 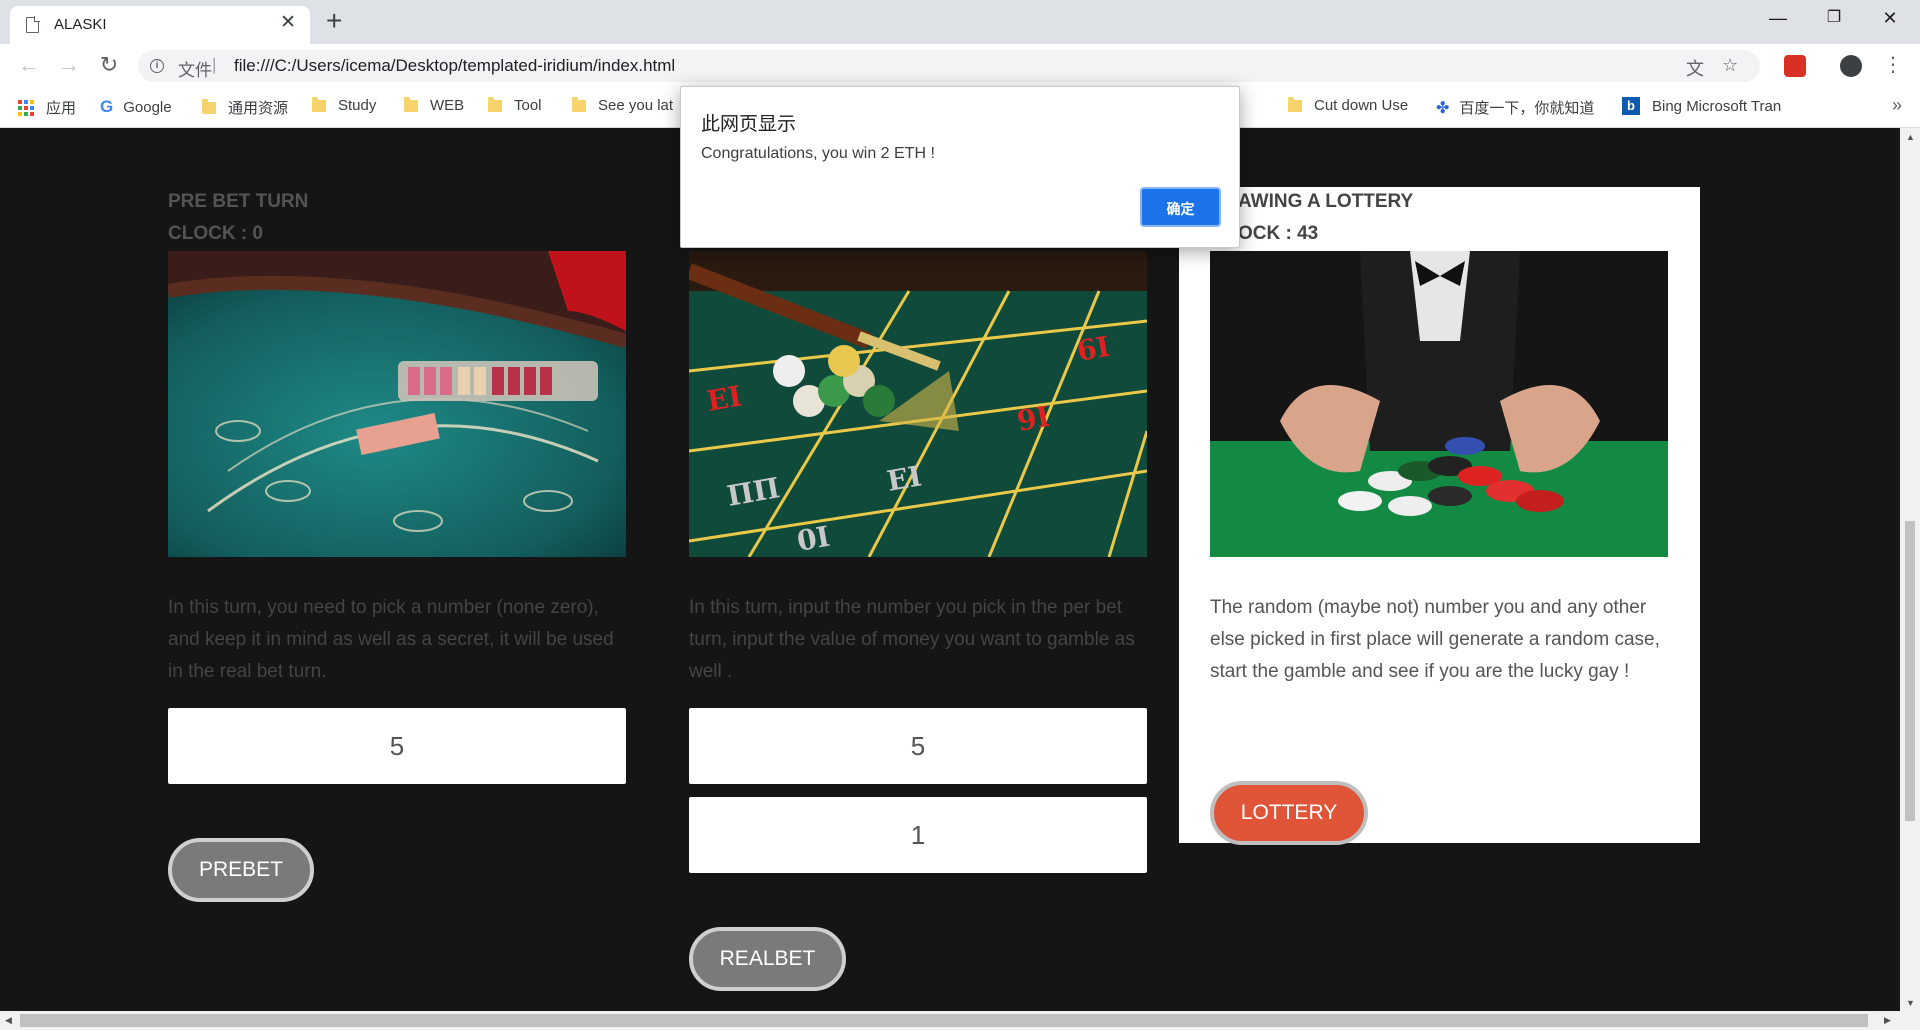 What do you see at coordinates (215, 233) in the screenshot?
I see `clock-label: CLOCK : 0` at bounding box center [215, 233].